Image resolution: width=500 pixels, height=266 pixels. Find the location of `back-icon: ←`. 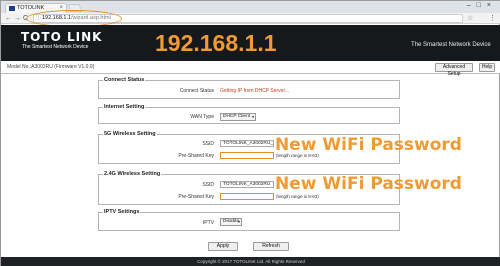

back-icon: ← is located at coordinates (8, 18).